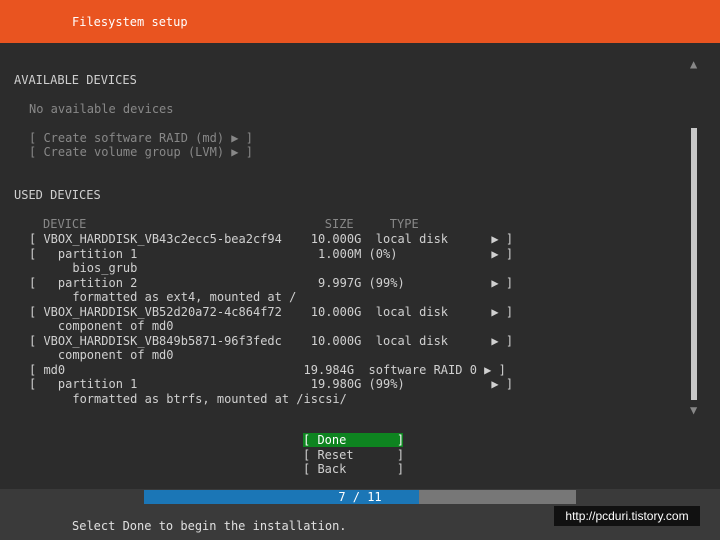 This screenshot has height=540, width=720. Describe the element at coordinates (83, 268) in the screenshot. I see `table-row-detail: bios_grub` at that location.